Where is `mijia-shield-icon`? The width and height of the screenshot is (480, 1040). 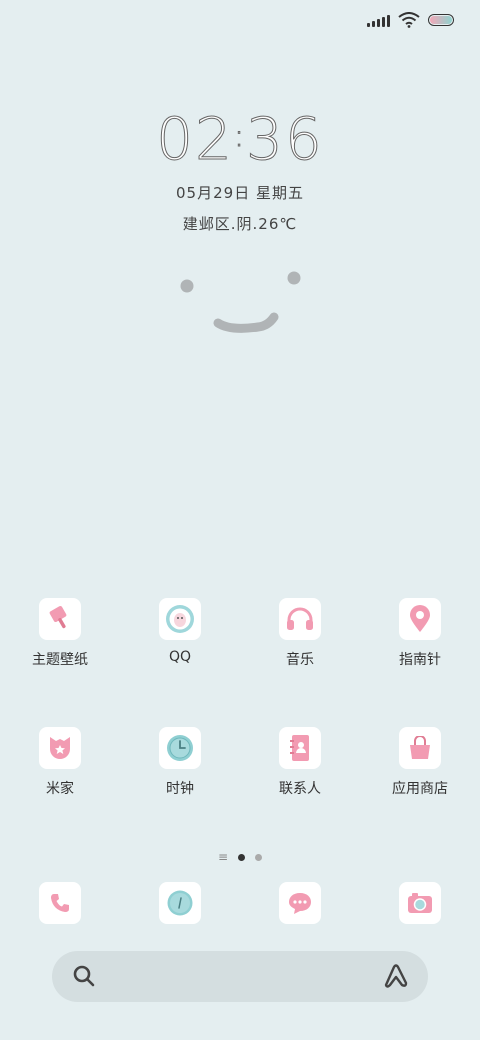
mijia-shield-icon is located at coordinates (60, 748).